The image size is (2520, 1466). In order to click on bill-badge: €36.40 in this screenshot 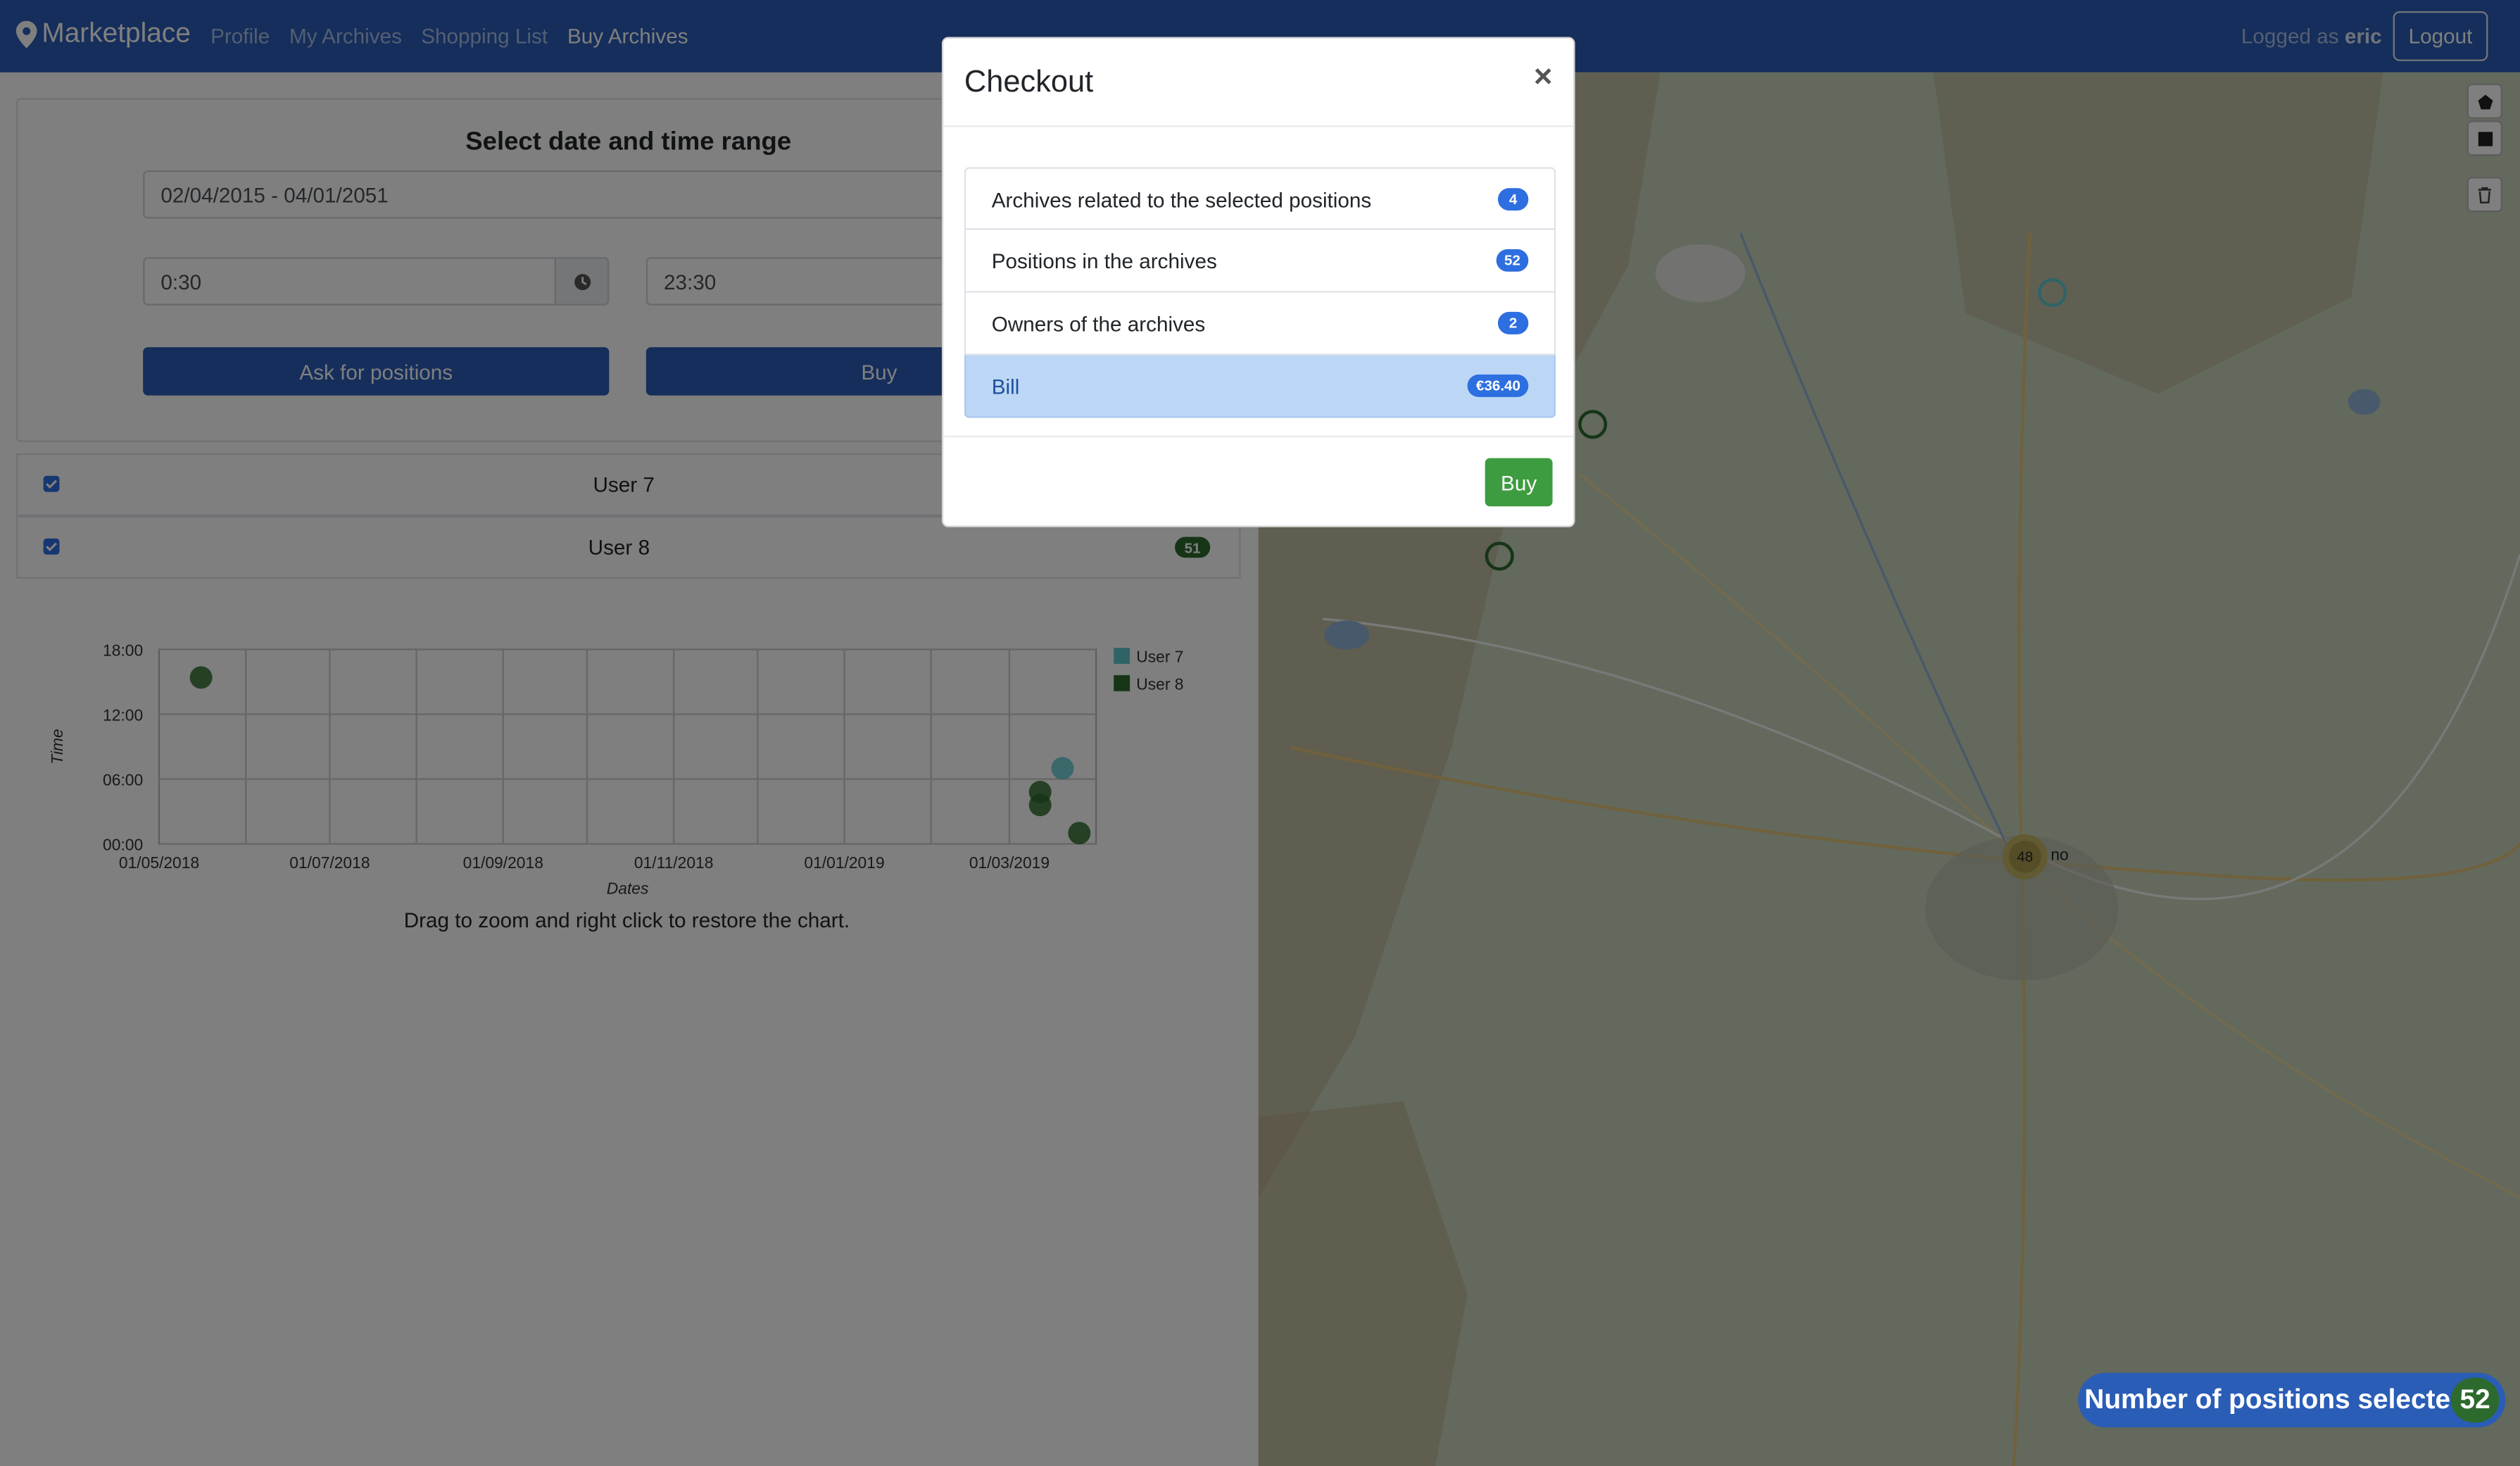, I will do `click(1498, 385)`.